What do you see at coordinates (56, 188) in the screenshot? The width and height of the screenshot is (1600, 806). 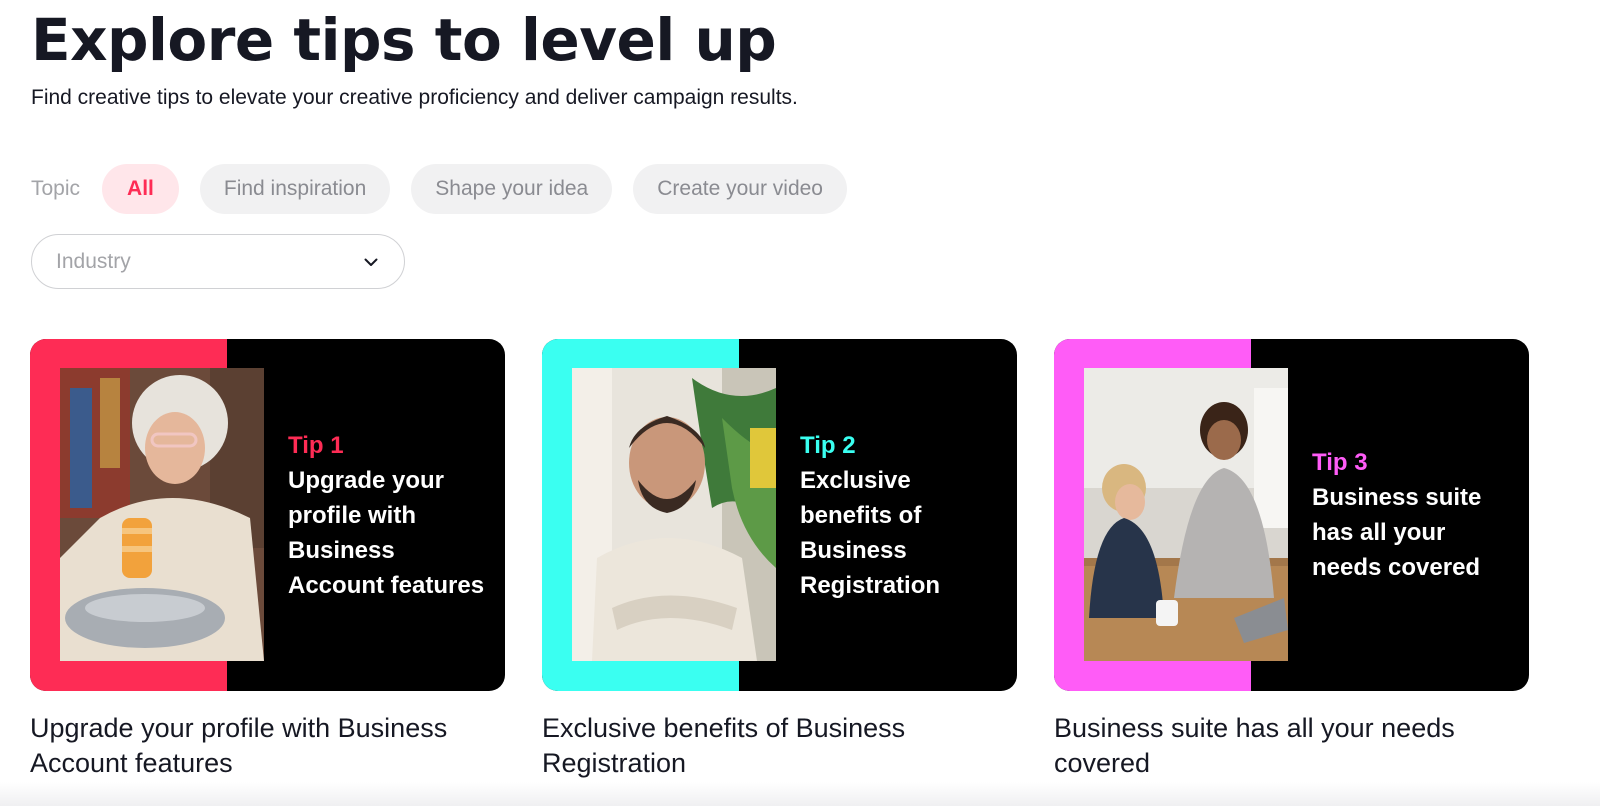 I see `topic-label: Topic` at bounding box center [56, 188].